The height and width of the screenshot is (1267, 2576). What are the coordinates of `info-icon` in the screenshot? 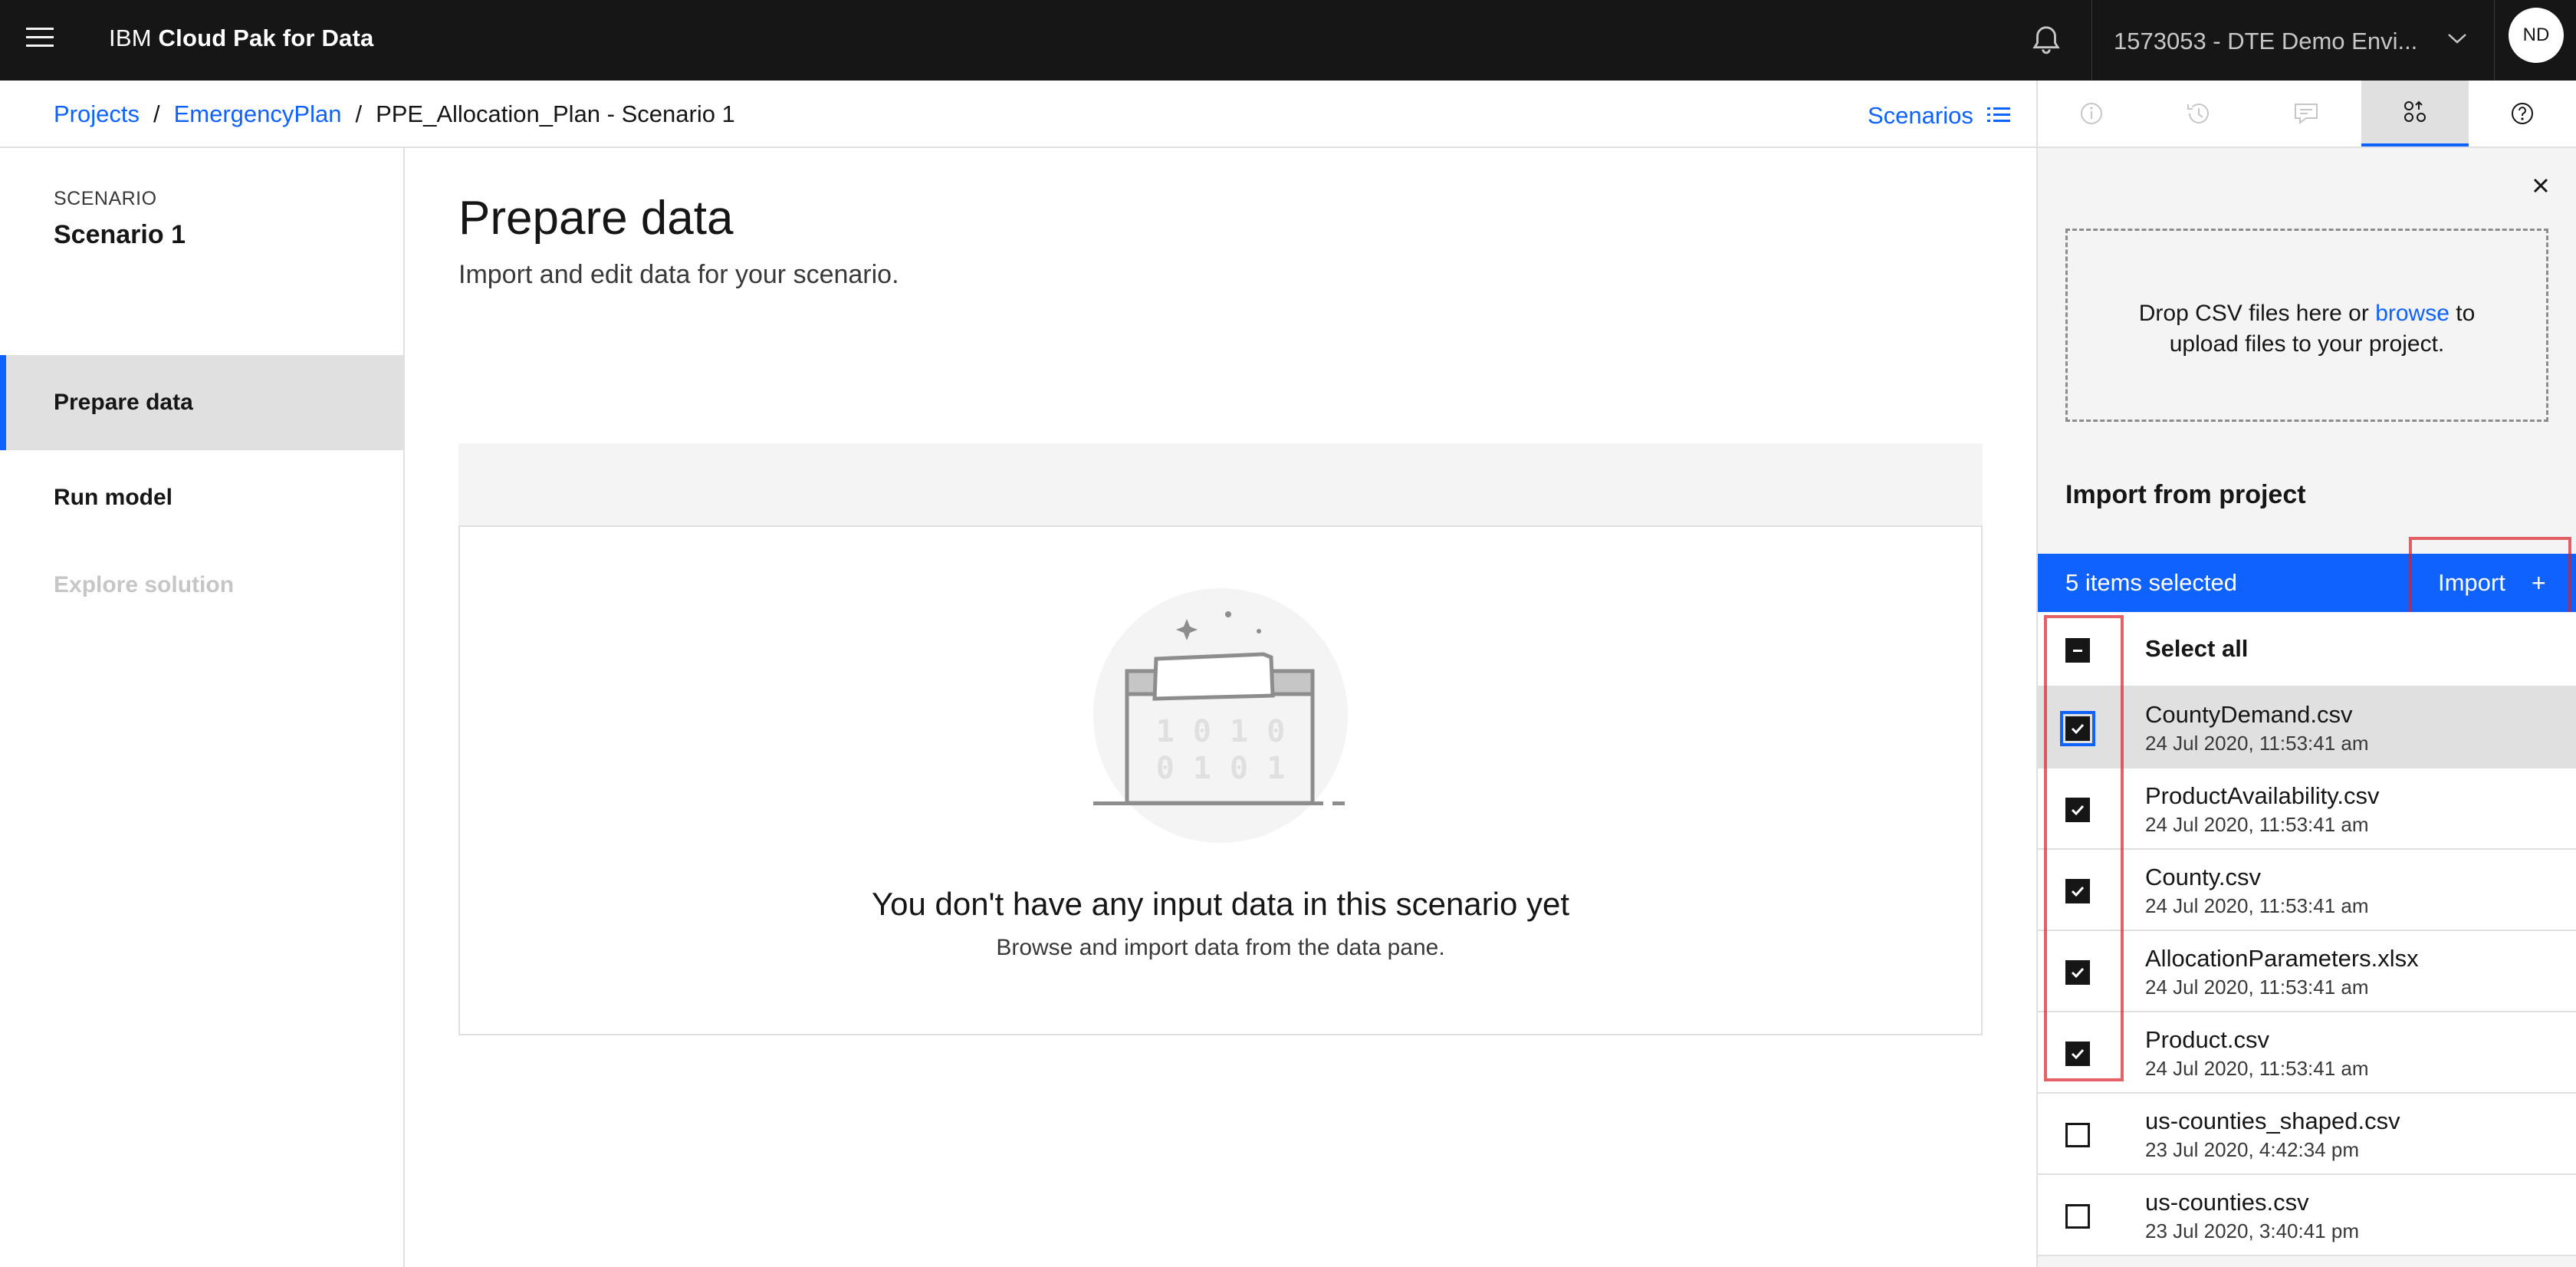 It's located at (2091, 113).